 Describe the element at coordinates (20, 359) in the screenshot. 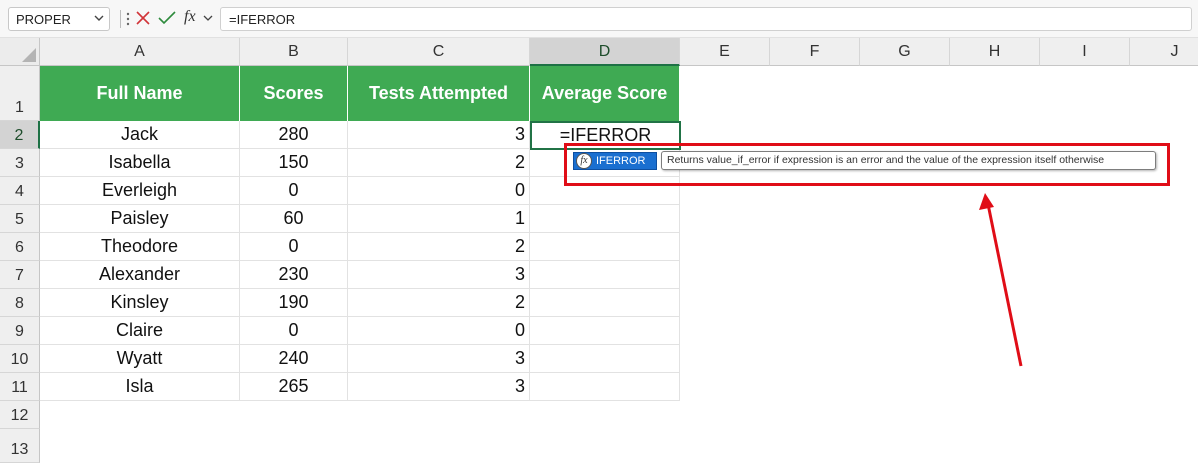

I see `row-header-10: 10` at that location.